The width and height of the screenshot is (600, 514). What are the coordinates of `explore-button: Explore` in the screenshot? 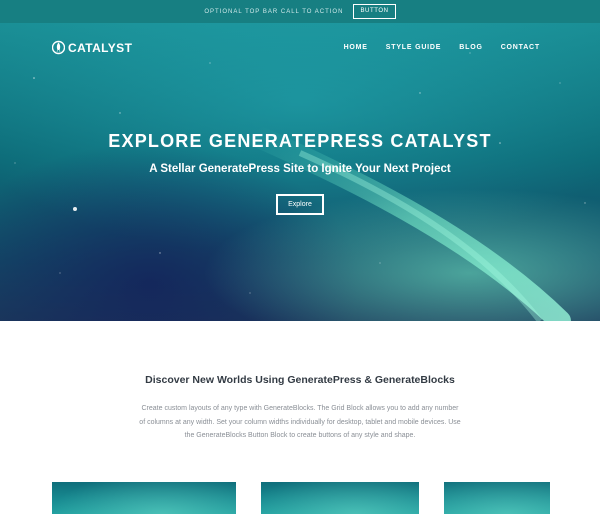 It's located at (300, 204).